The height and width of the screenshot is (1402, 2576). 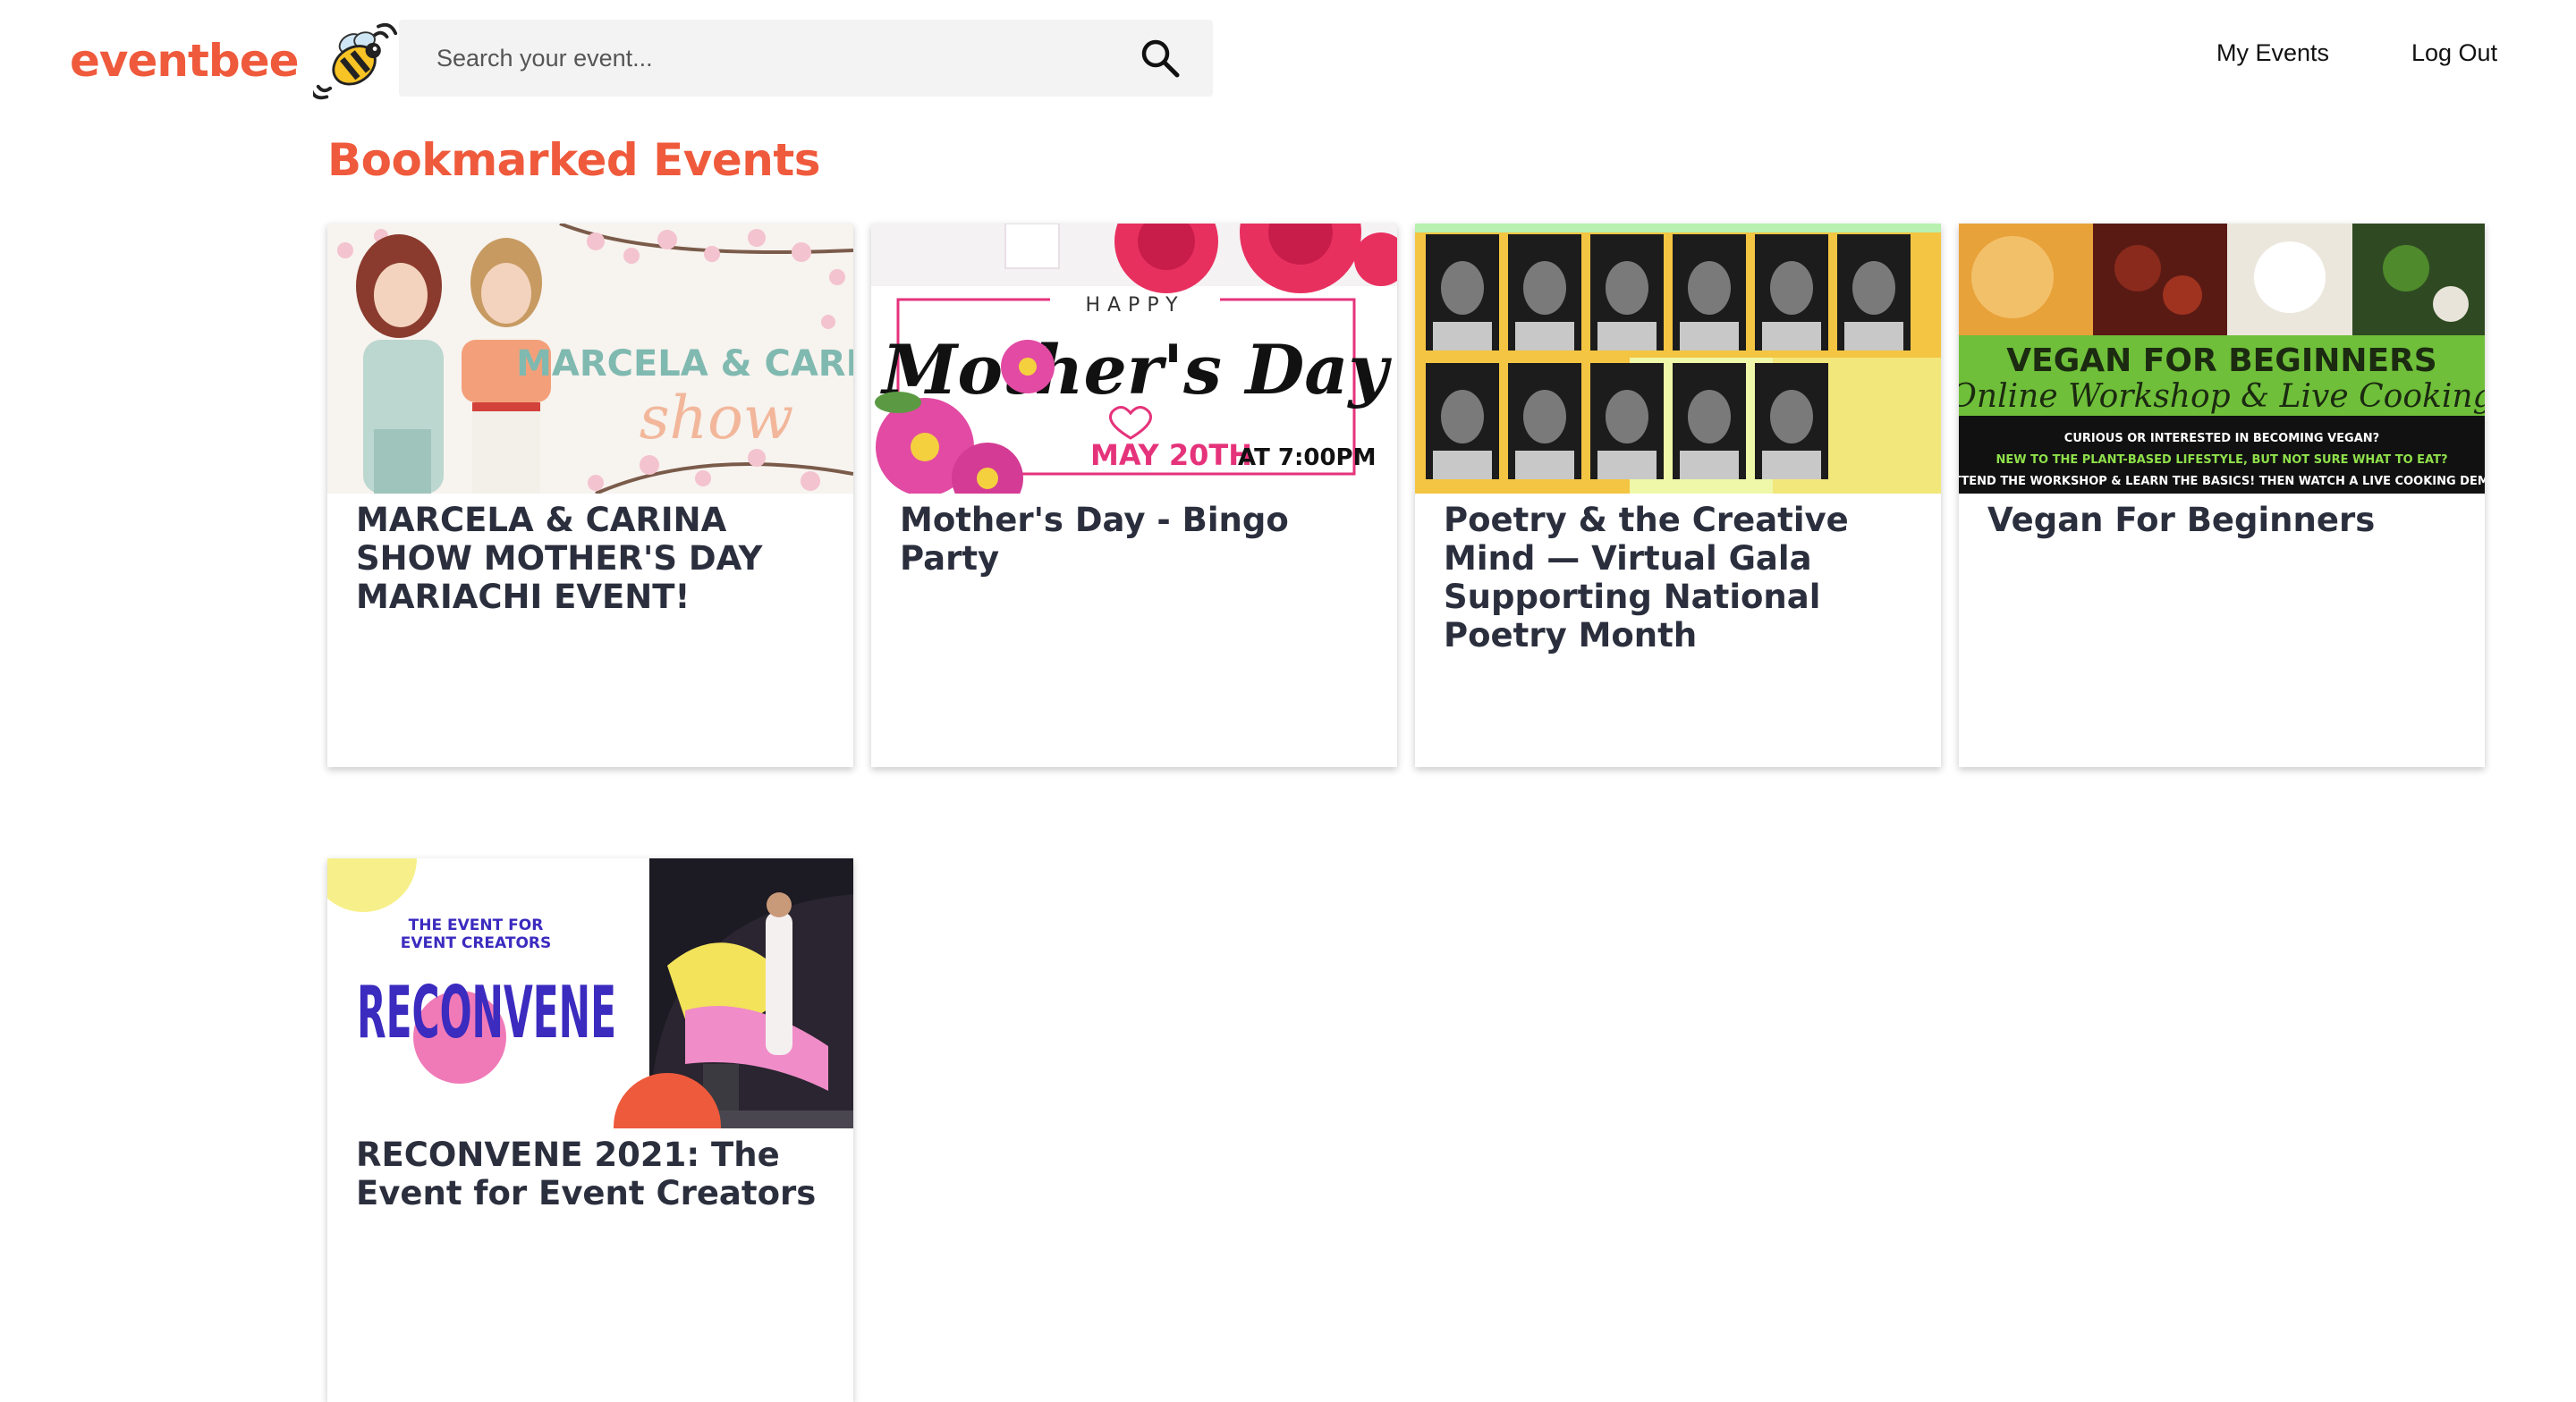 I want to click on nav-log-out-link: Log Out, so click(x=2454, y=53).